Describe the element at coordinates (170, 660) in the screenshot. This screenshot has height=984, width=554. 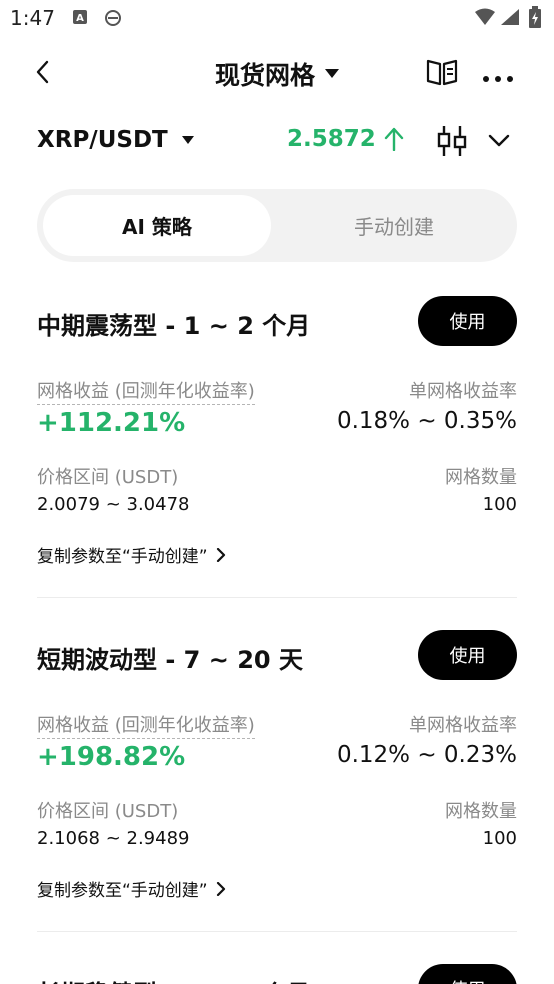
I see `strategy-title: 短期波动型 - 7 ~ 20 天` at that location.